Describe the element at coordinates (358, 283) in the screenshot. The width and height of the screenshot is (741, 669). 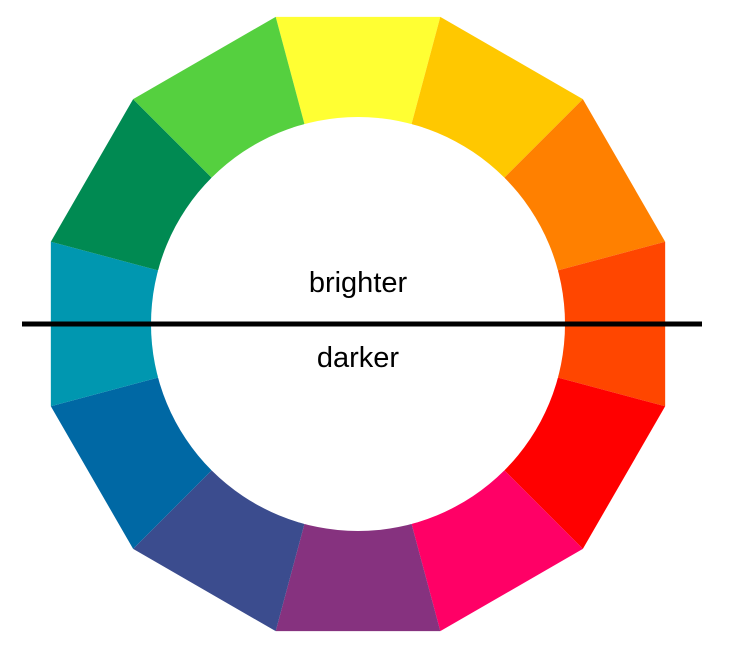
I see `brighter-label: brighter` at that location.